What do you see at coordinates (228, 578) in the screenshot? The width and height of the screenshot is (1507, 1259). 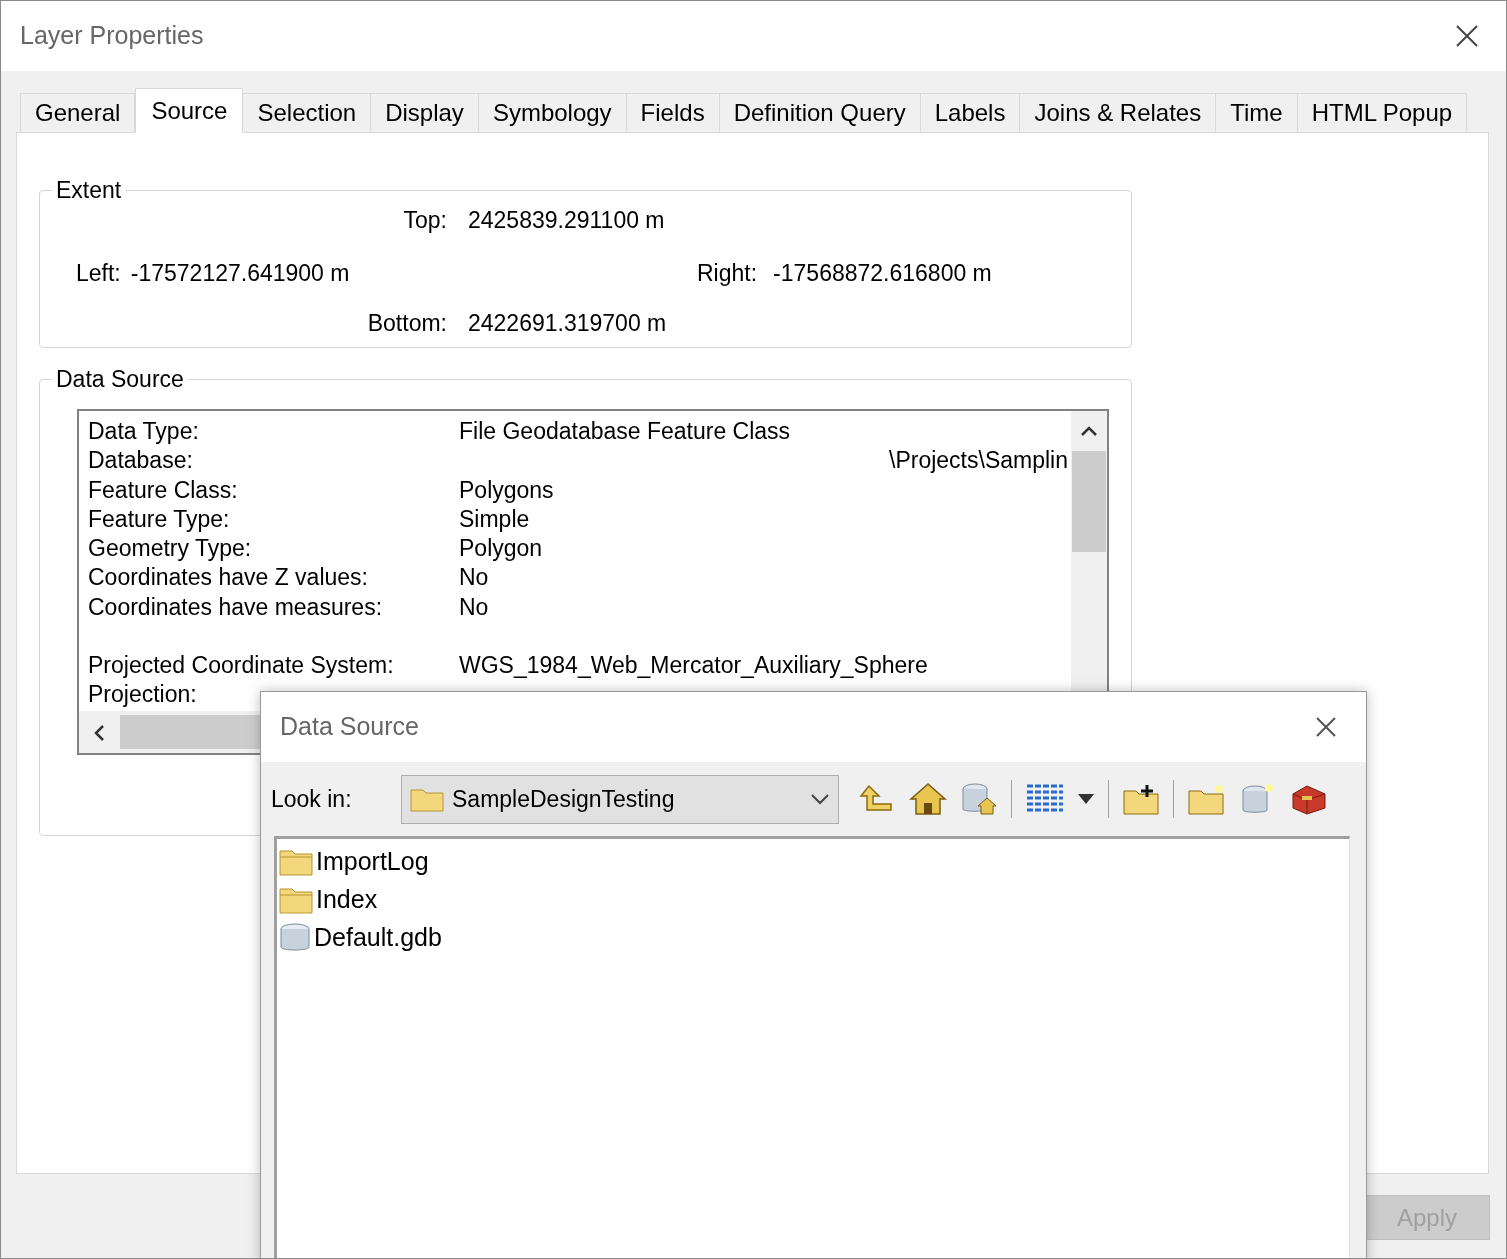 I see `property-label: Coordinates have Z values:` at bounding box center [228, 578].